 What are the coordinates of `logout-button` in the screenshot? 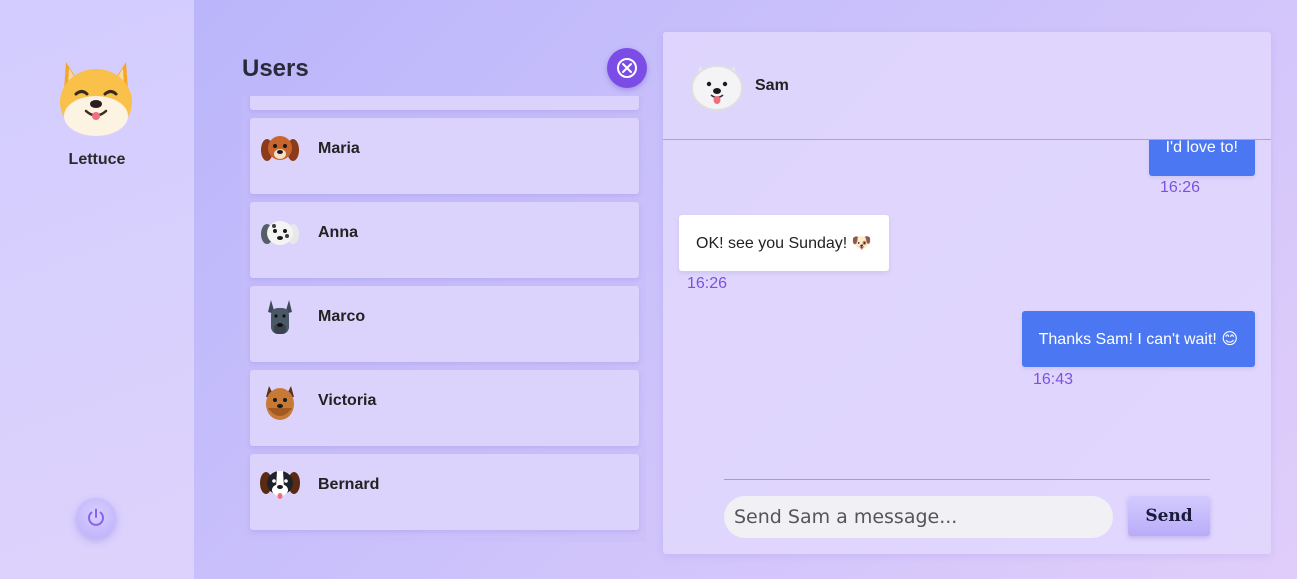 It's located at (96, 518).